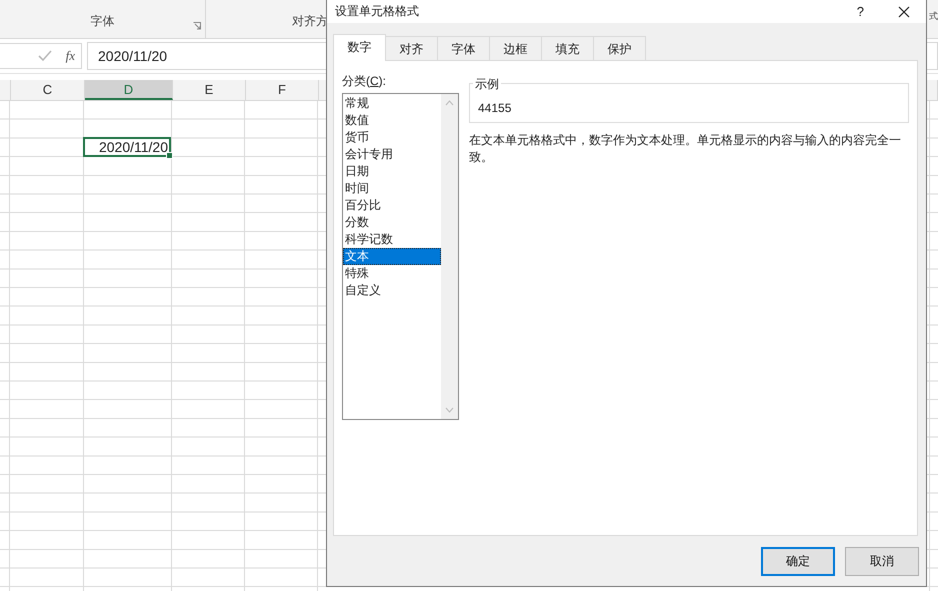 The height and width of the screenshot is (591, 938). Describe the element at coordinates (392, 256) in the screenshot. I see `list-item: 文本` at that location.